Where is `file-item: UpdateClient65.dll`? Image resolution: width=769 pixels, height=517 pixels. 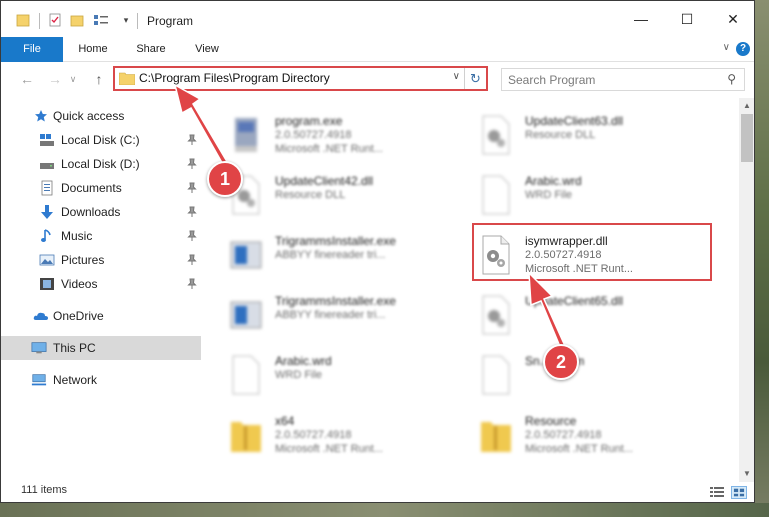
file-item: UpdateClient65.dll is located at coordinates (571, 315).